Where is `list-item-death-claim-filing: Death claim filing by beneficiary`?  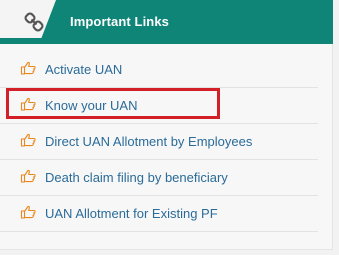 list-item-death-claim-filing: Death claim filing by beneficiary is located at coordinates (159, 178).